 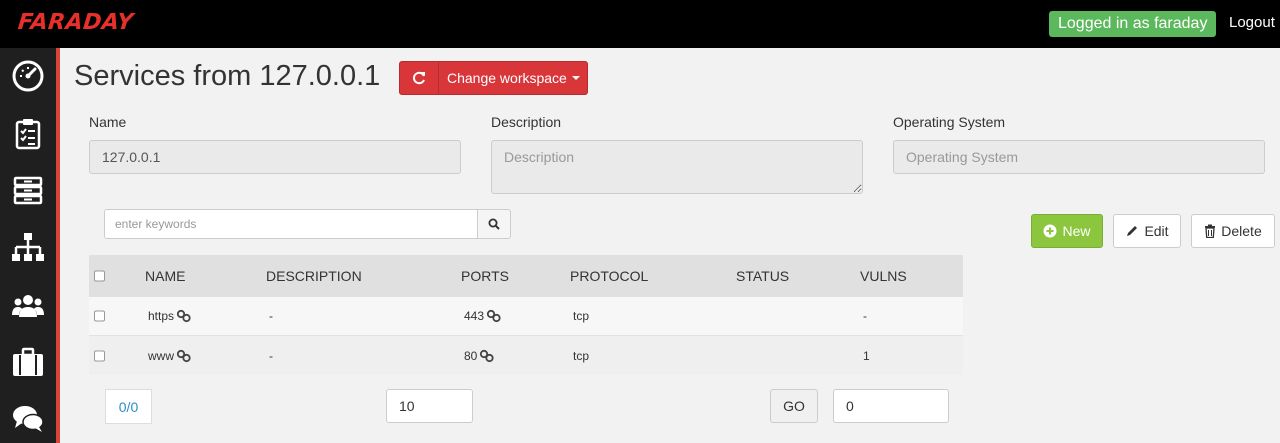 I want to click on description-label: Description, so click(x=526, y=122).